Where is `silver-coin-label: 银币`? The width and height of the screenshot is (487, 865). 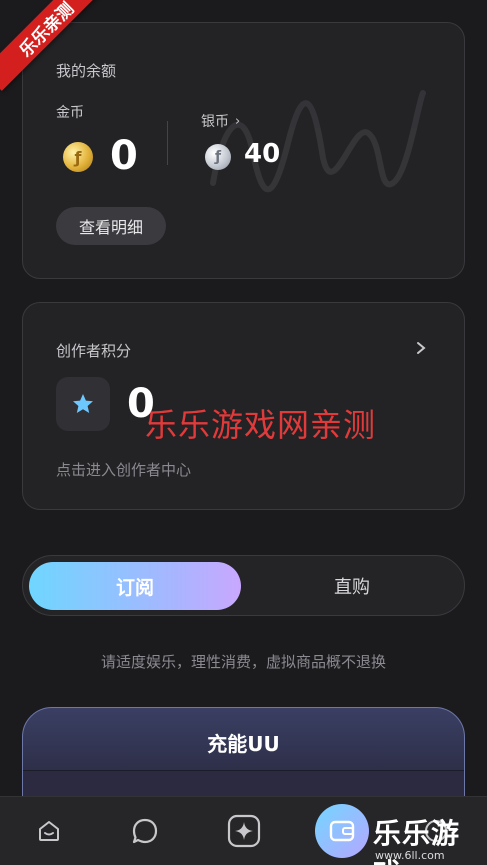 silver-coin-label: 银币 is located at coordinates (215, 122).